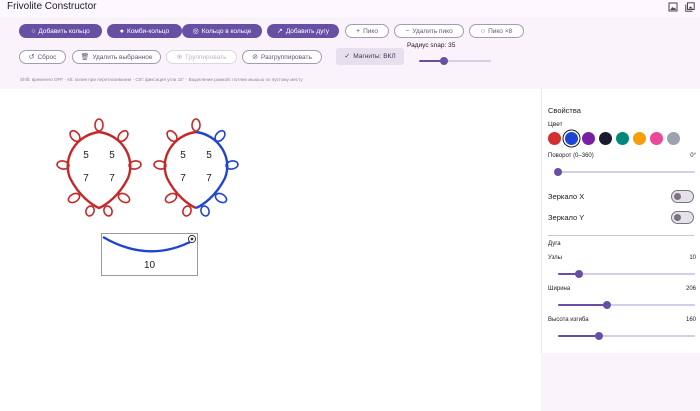 The image size is (700, 411). What do you see at coordinates (226, 31) in the screenshot?
I see `ring-in-ring-label: Кольцо в кольце` at bounding box center [226, 31].